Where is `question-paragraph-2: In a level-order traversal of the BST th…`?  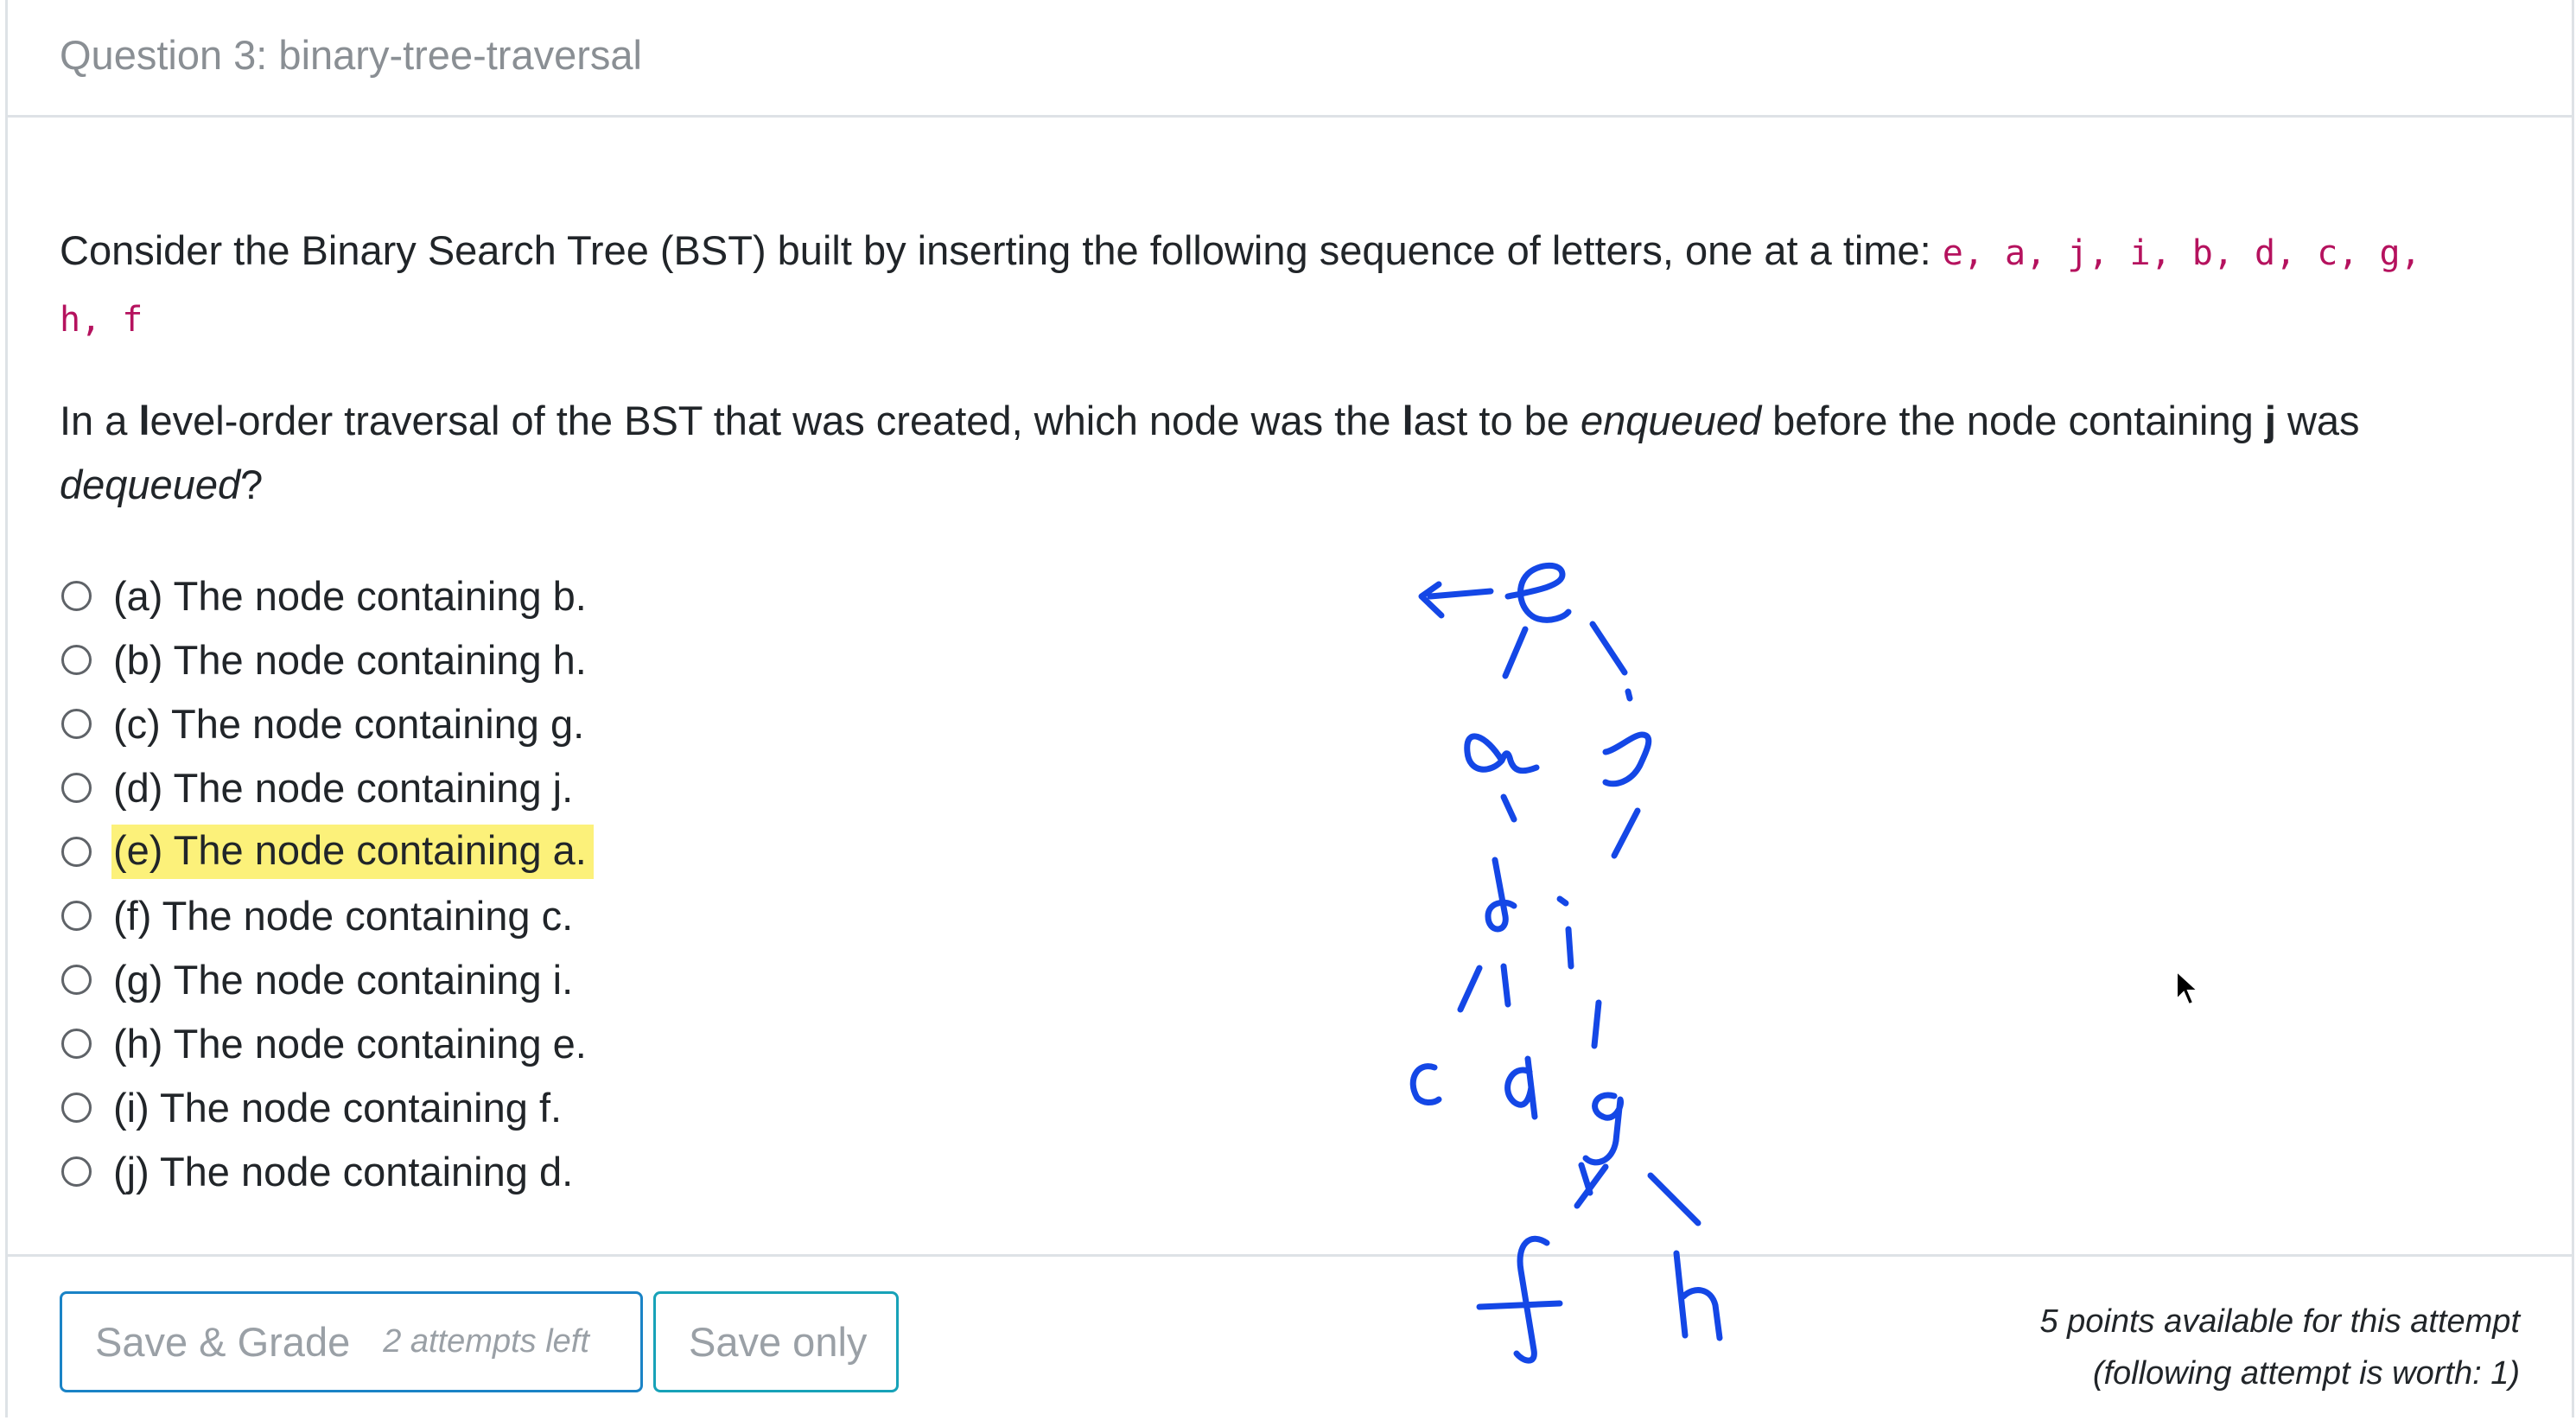
question-paragraph-2: In a level-order traversal of the BST th… is located at coordinates (1287, 453).